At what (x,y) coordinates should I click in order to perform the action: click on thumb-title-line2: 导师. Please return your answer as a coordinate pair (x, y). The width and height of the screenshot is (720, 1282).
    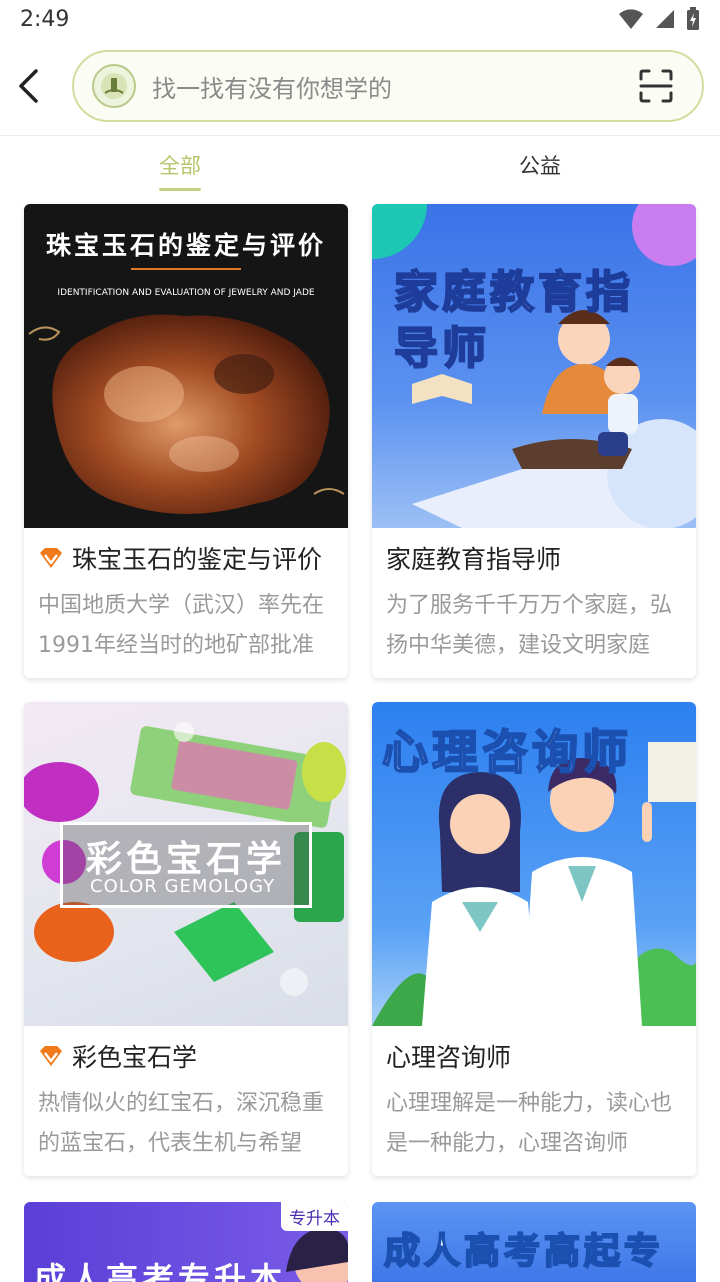
    Looking at the image, I should click on (441, 348).